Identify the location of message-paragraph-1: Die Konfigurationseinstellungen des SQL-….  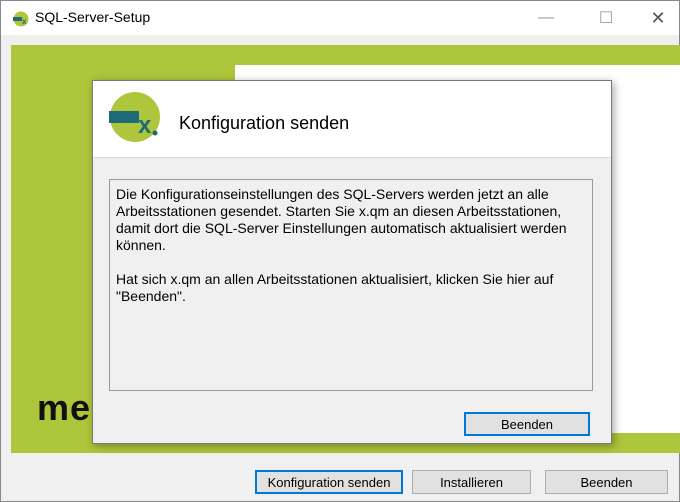
(341, 219).